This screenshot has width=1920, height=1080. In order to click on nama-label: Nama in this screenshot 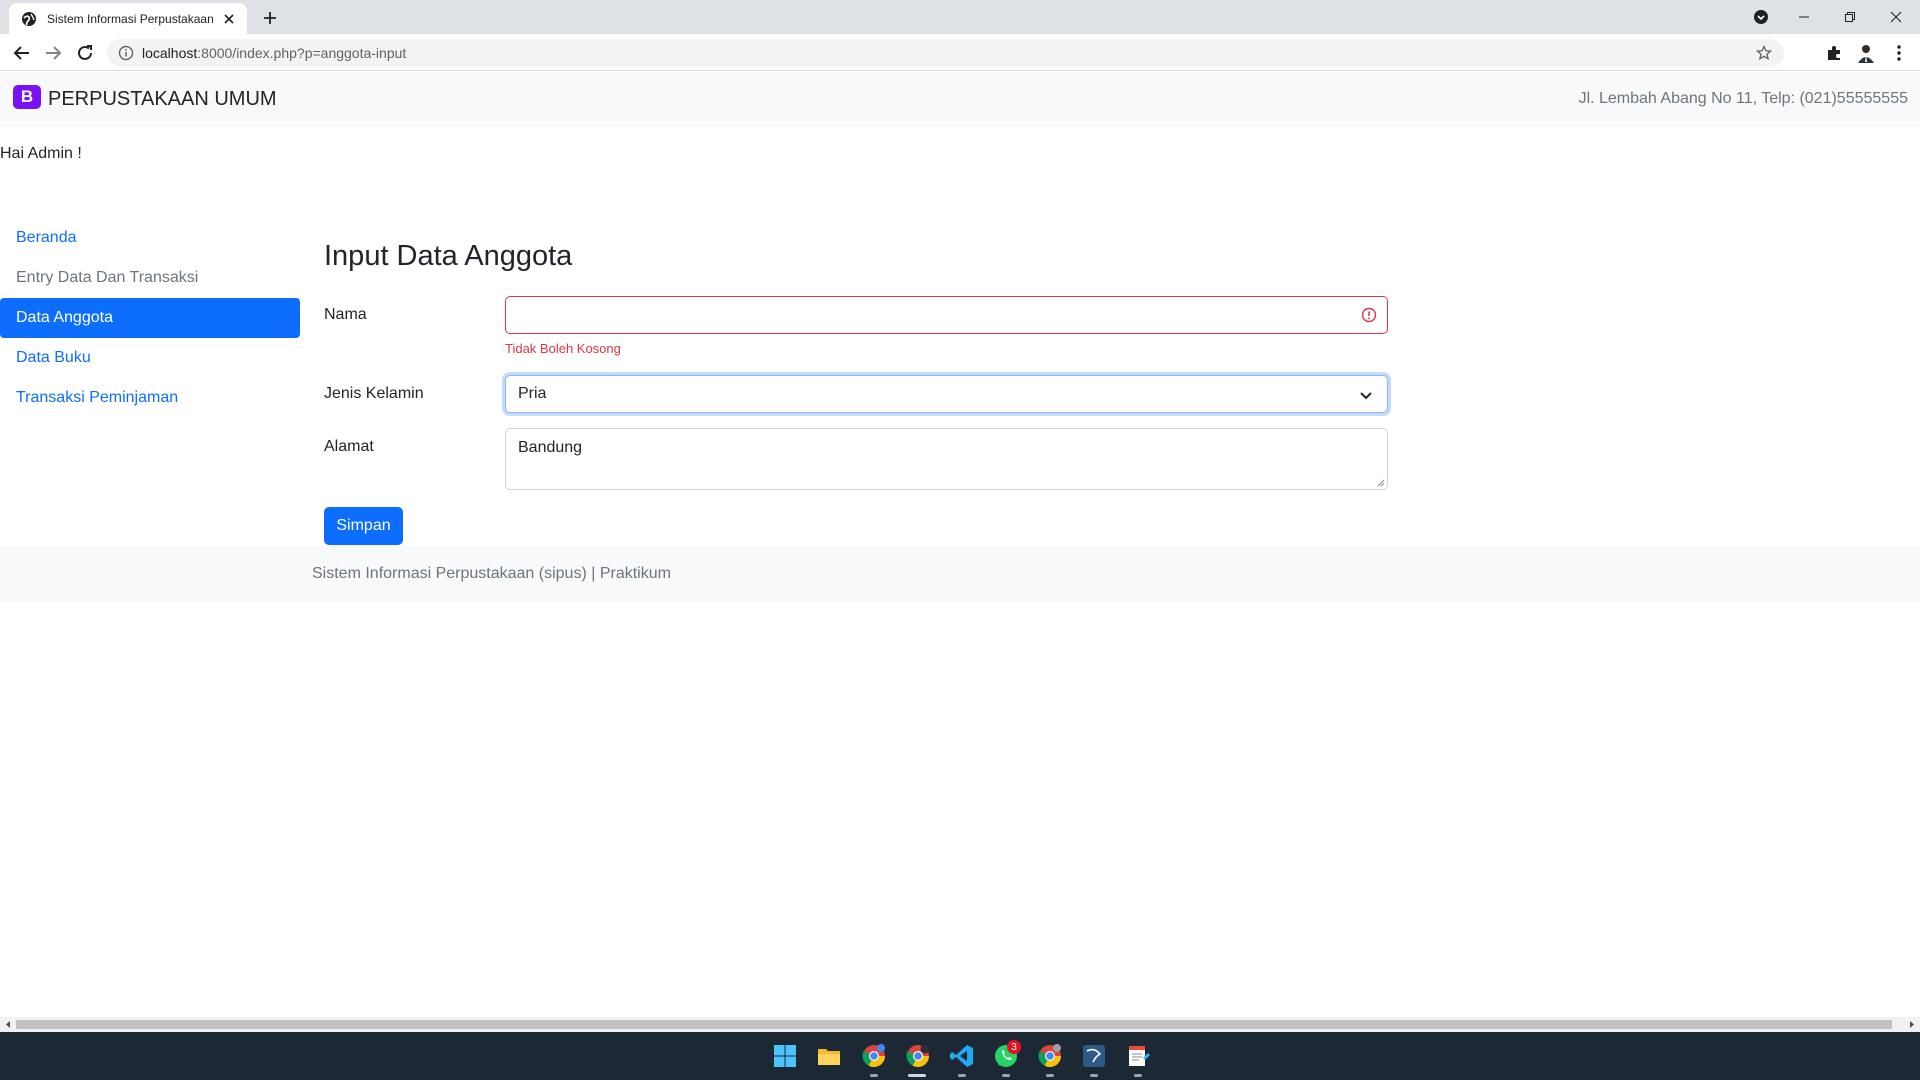, I will do `click(345, 314)`.